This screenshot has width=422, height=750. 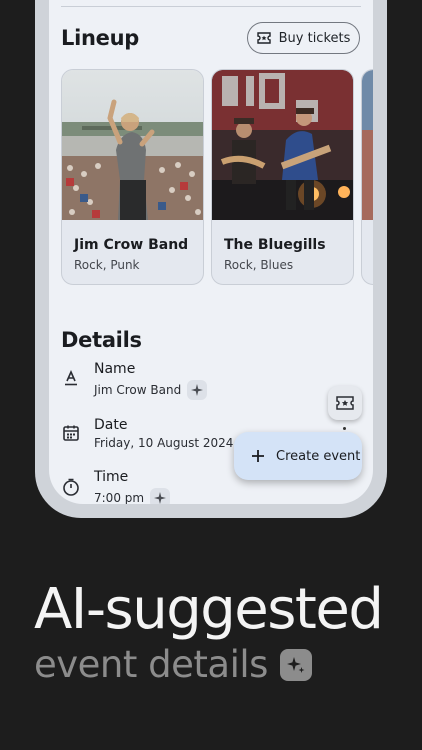 I want to click on create-event-label: Create event, so click(x=318, y=456).